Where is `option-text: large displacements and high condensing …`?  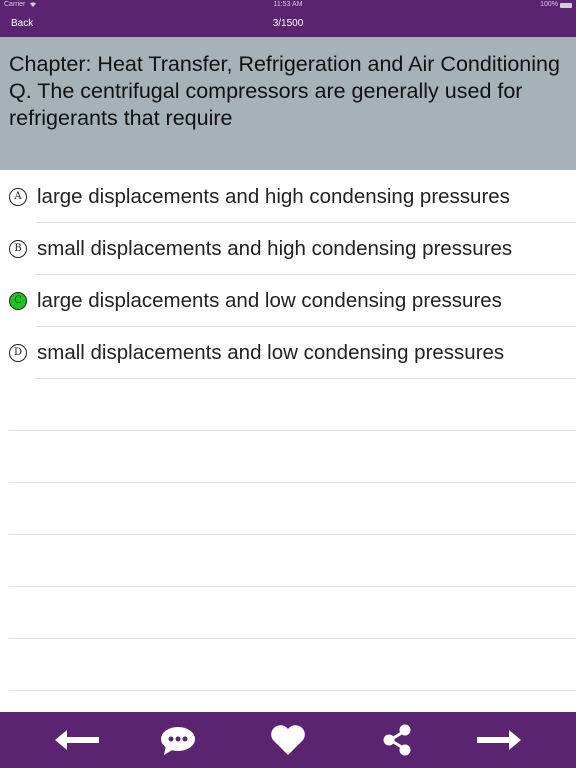
option-text: large displacements and high condensing … is located at coordinates (273, 196).